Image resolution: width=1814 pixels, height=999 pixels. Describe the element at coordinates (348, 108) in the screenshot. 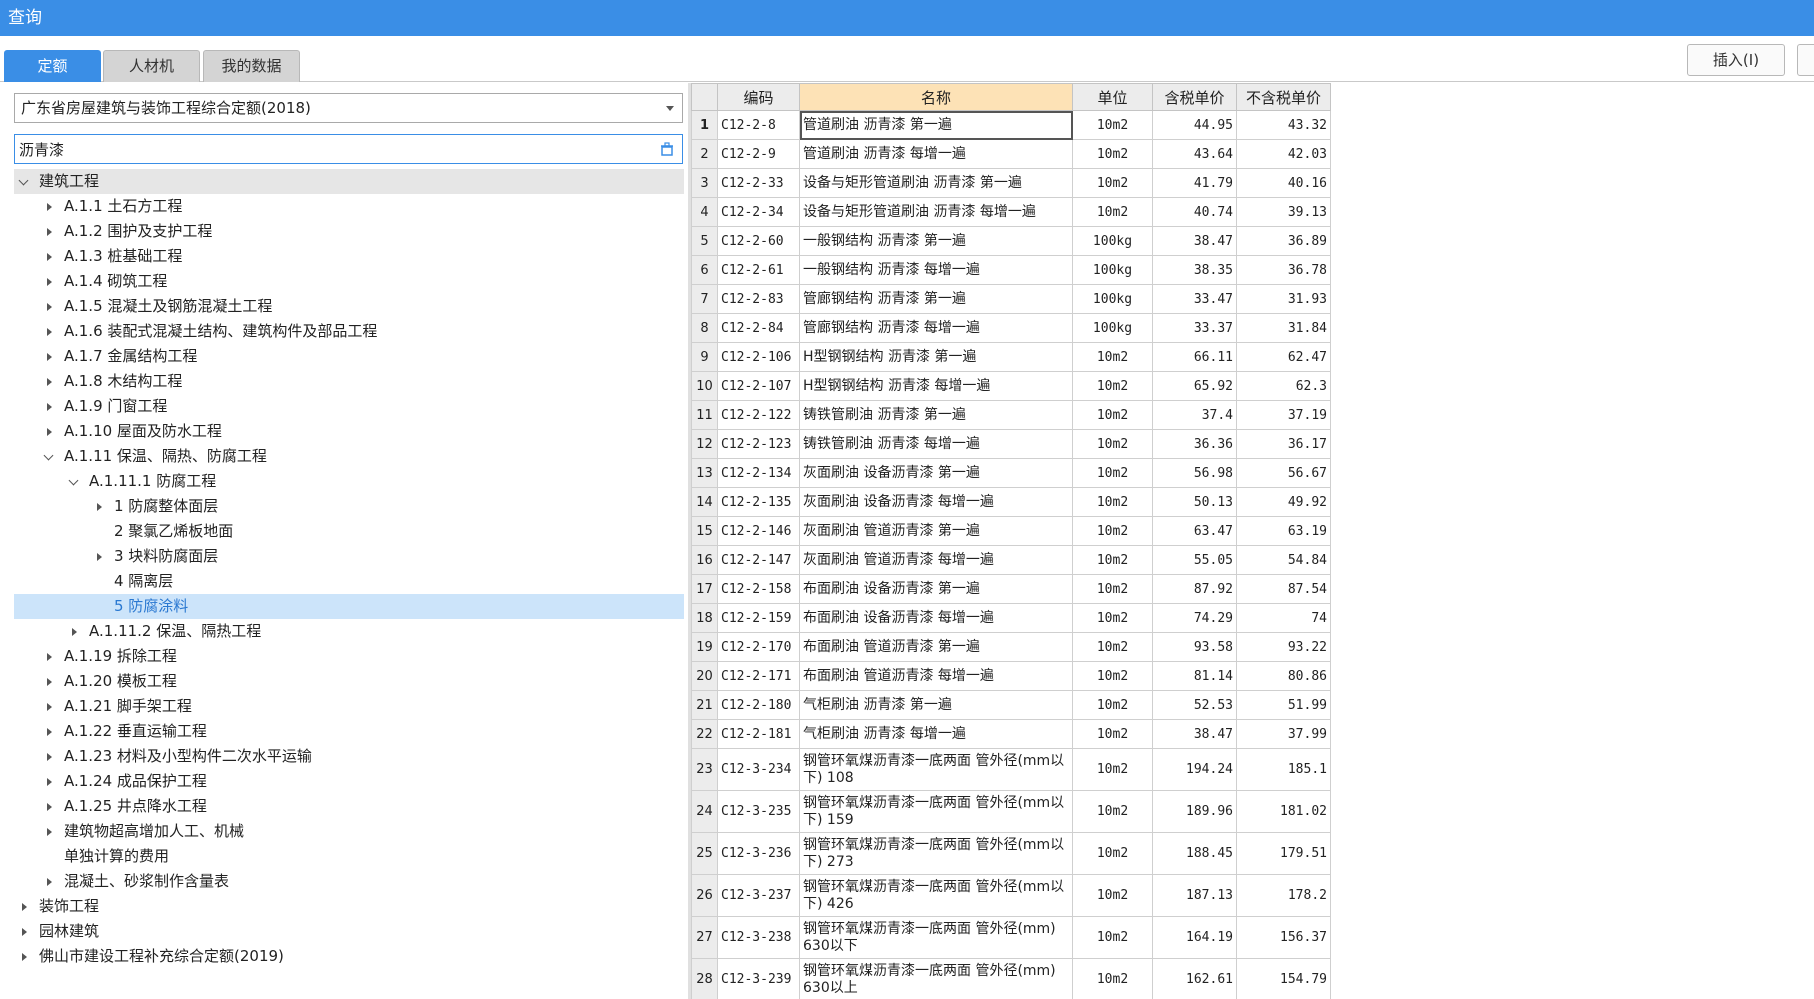

I see `quota-library-select: 广东省房屋建筑与装饰工程综合定额(2018)` at that location.